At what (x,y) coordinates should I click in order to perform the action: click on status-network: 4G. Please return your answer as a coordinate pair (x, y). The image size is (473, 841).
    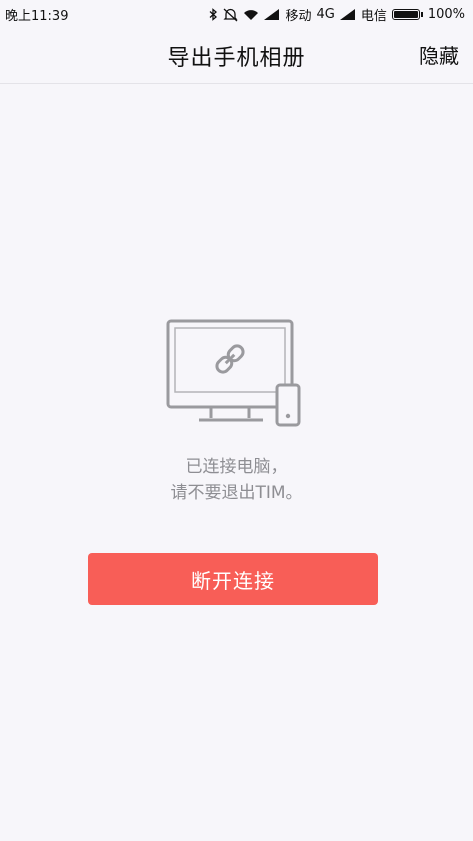
    Looking at the image, I should click on (325, 14).